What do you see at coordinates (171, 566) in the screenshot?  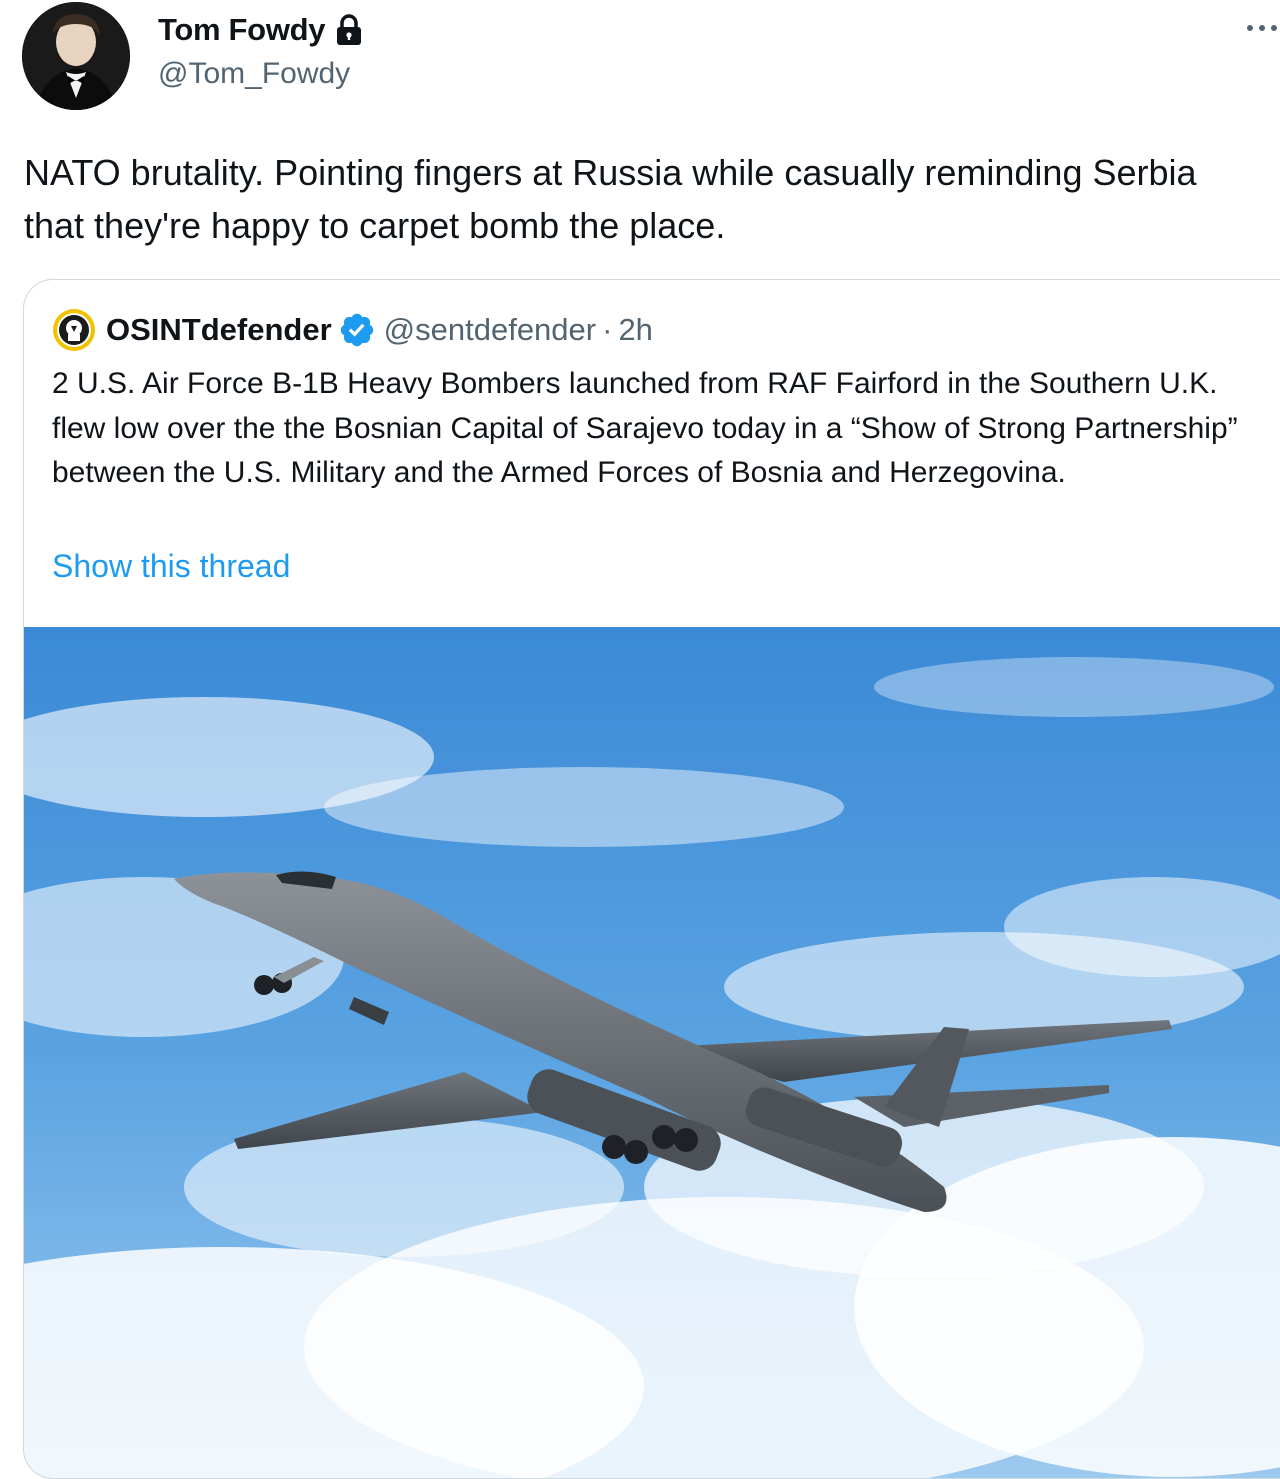 I see `show-thread-link: Show this thread` at bounding box center [171, 566].